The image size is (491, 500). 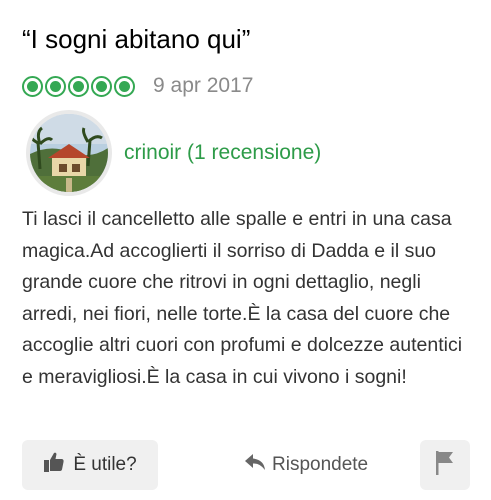 I want to click on reviewer-review-count: (1 recensione), so click(x=254, y=152).